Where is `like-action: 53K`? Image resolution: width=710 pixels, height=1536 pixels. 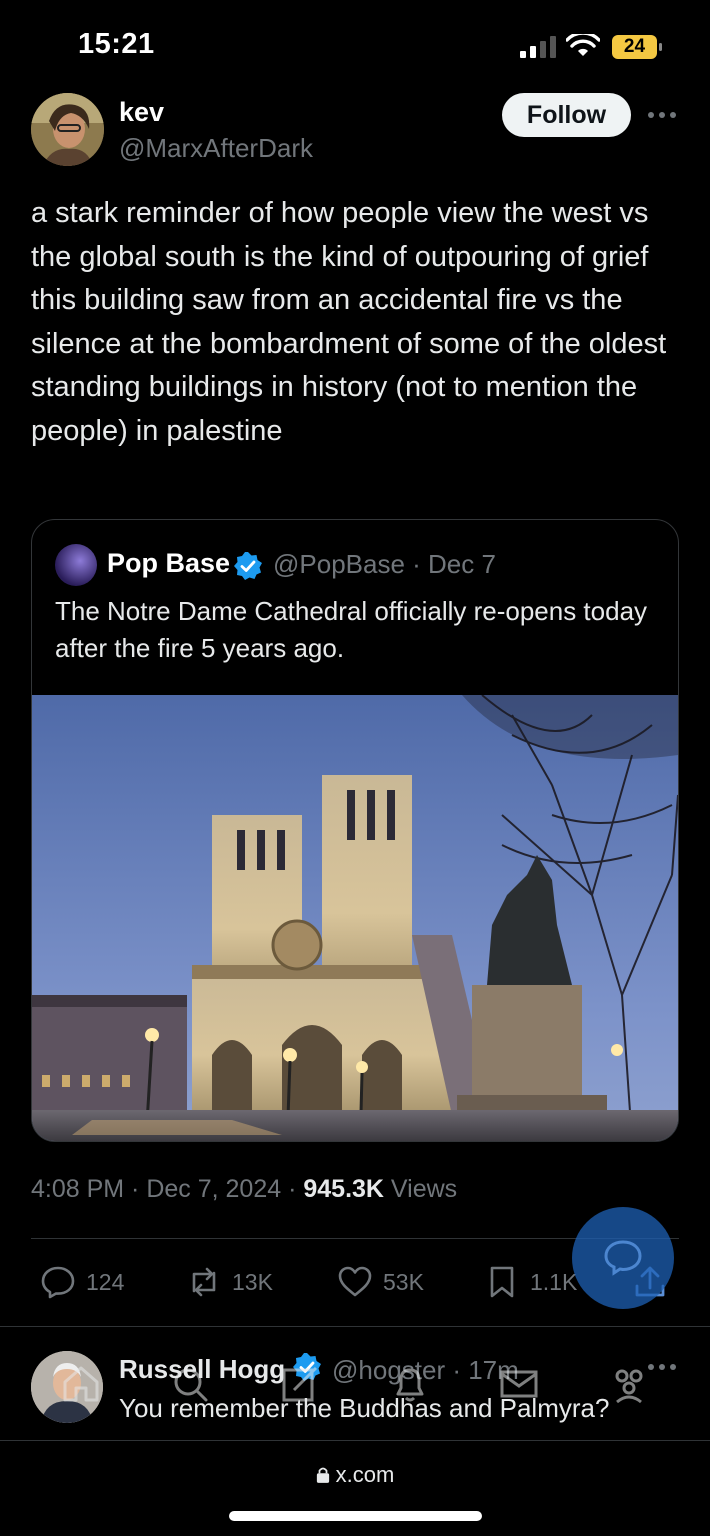
like-action: 53K is located at coordinates (380, 1282).